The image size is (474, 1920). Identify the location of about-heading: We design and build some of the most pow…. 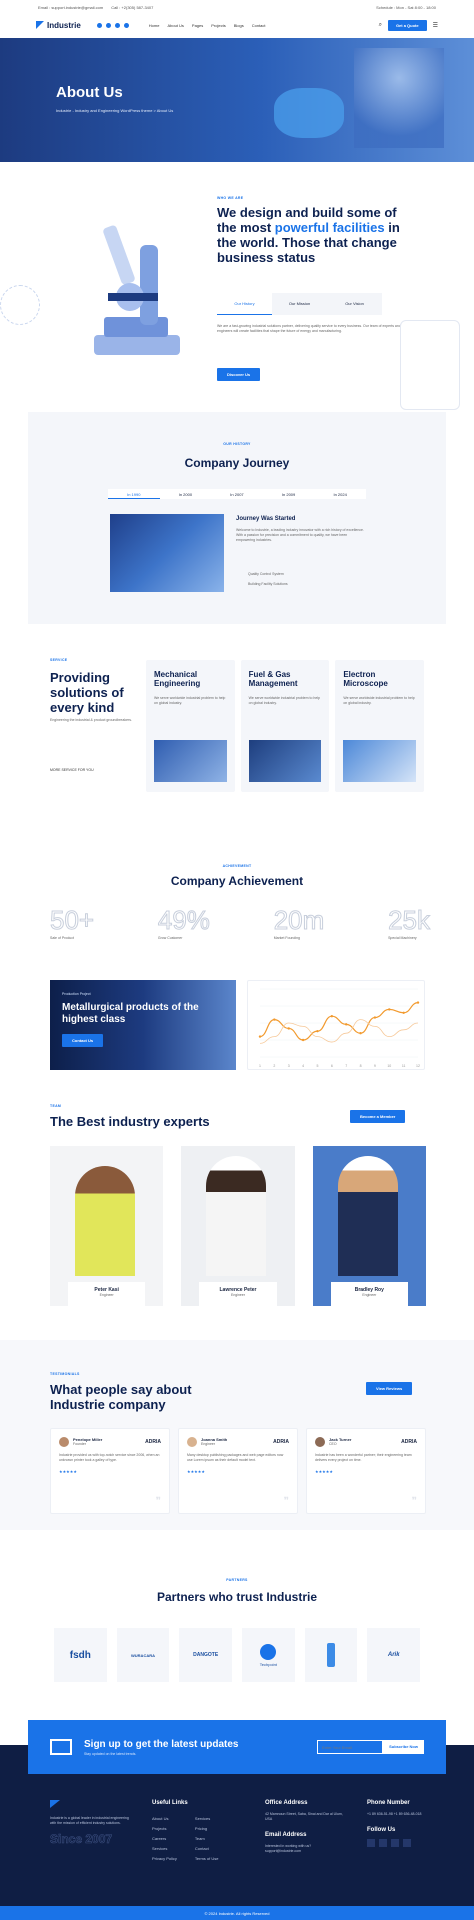
(317, 235).